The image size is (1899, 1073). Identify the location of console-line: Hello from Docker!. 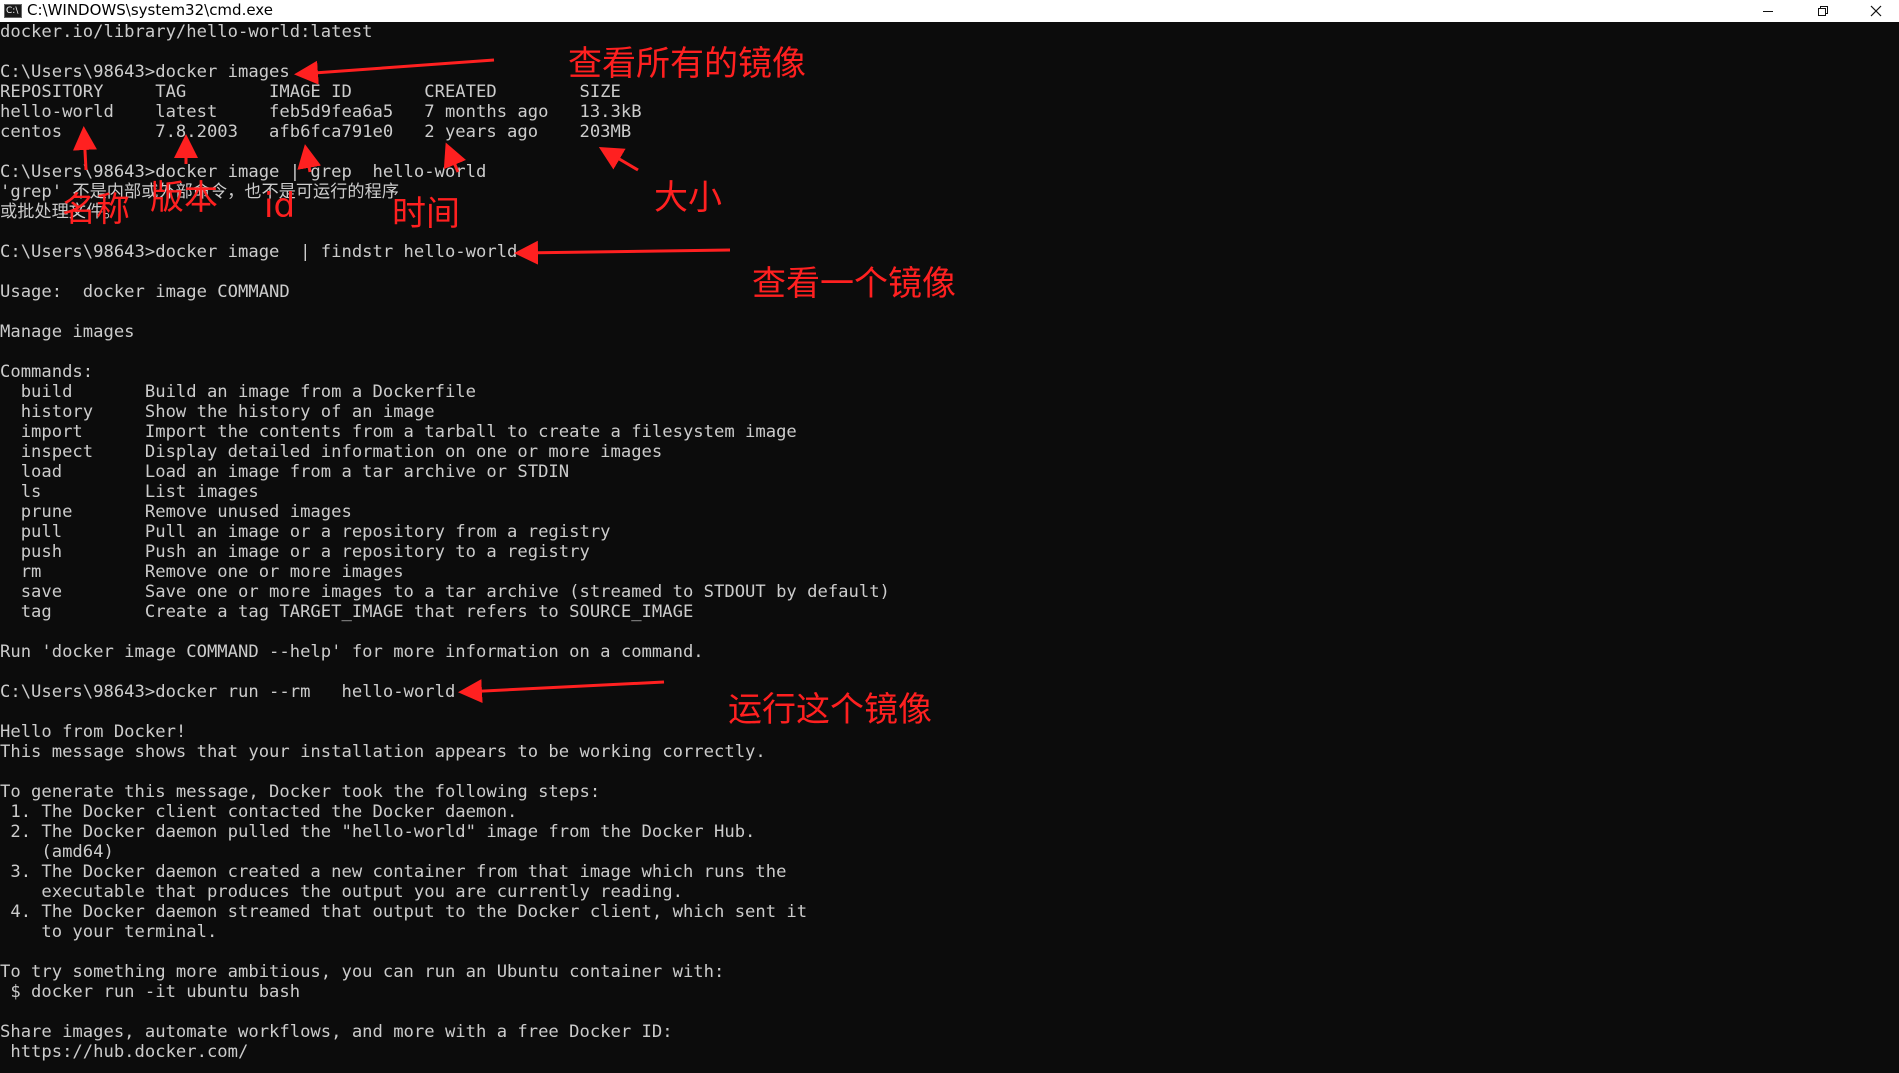
(93, 732).